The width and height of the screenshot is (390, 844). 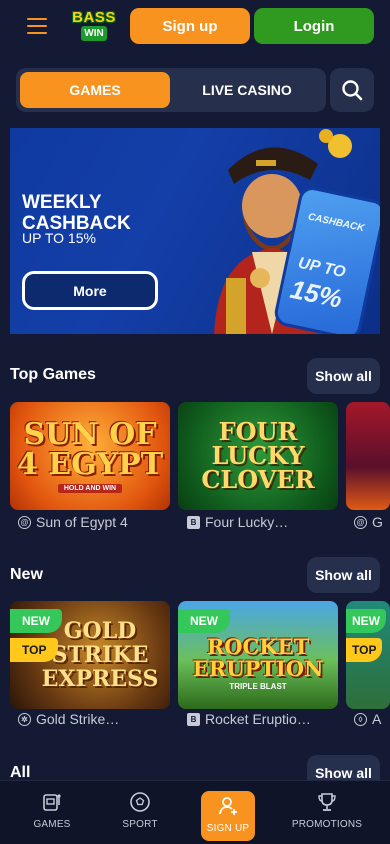 What do you see at coordinates (190, 26) in the screenshot?
I see `sign-up-button: Sign up` at bounding box center [190, 26].